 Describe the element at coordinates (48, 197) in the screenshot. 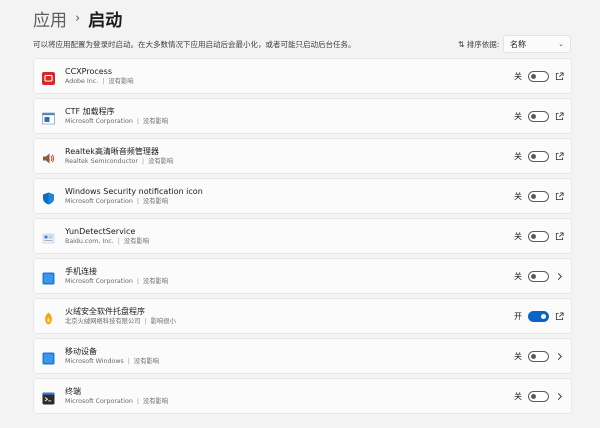

I see `shield-icon` at that location.